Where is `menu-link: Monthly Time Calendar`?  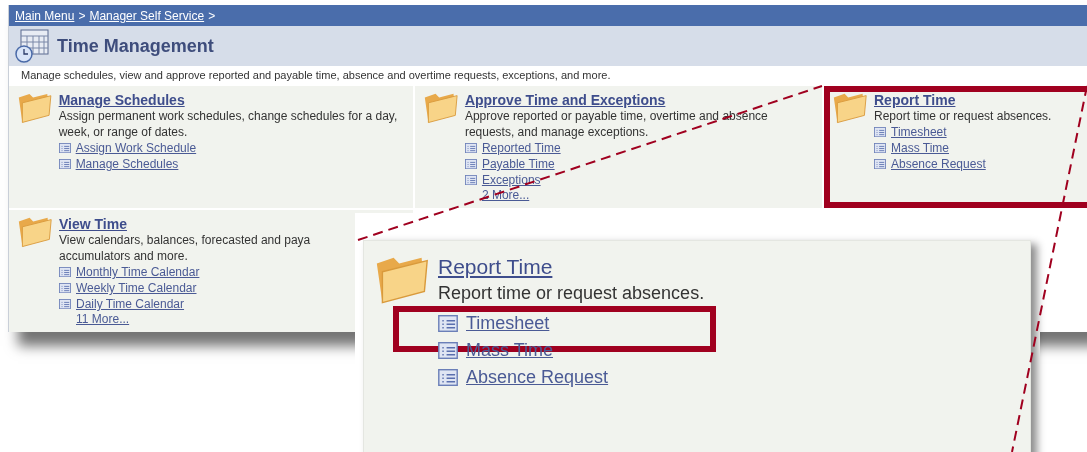 menu-link: Monthly Time Calendar is located at coordinates (138, 272).